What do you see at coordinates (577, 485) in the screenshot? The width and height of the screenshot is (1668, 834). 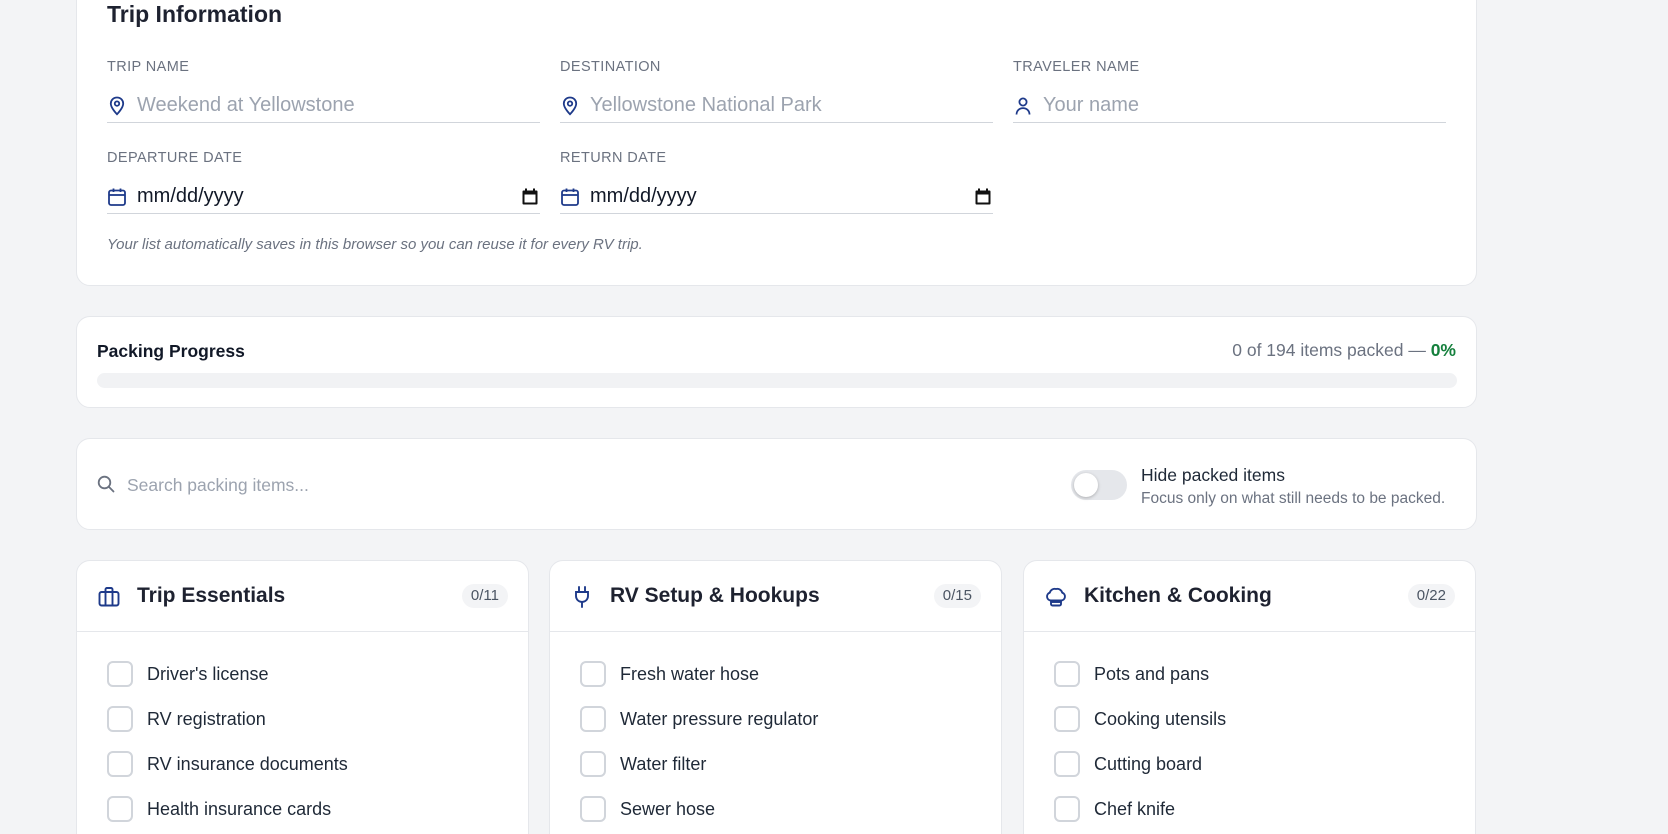 I see `search-input` at bounding box center [577, 485].